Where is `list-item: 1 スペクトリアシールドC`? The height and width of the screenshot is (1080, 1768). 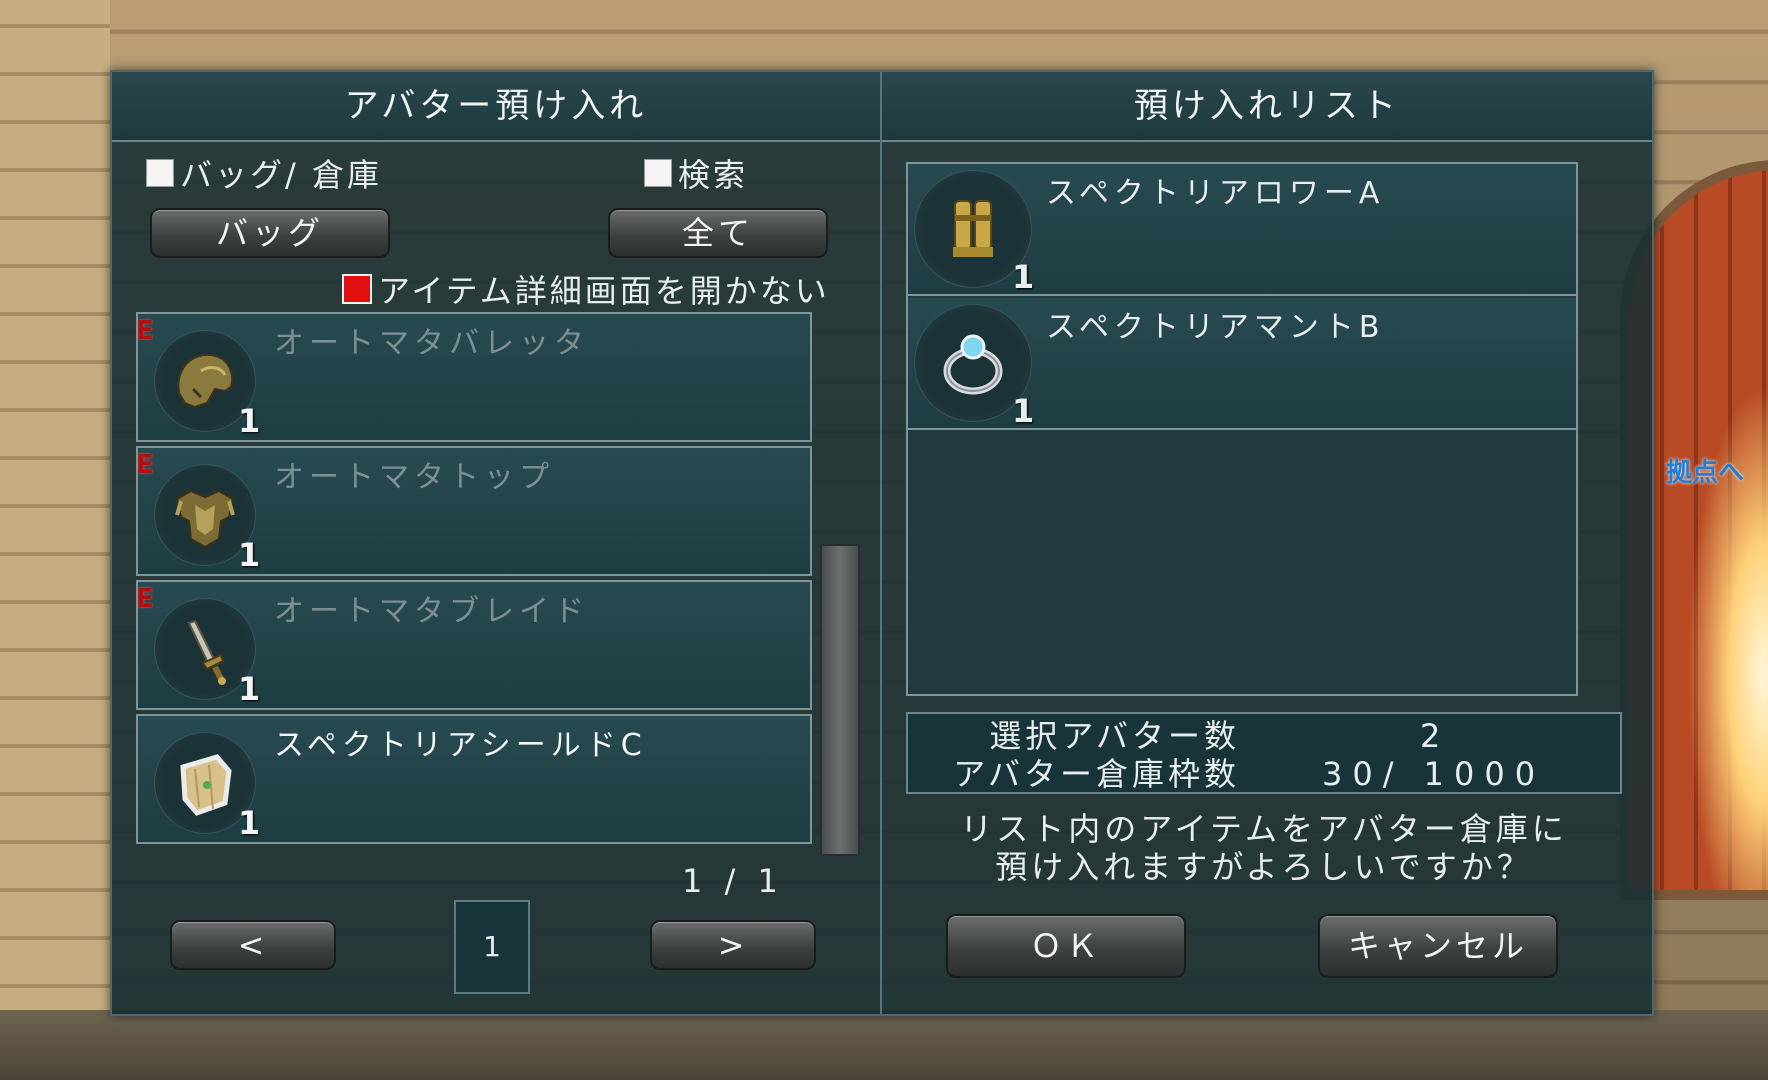
list-item: 1 スペクトリアシールドC is located at coordinates (474, 779).